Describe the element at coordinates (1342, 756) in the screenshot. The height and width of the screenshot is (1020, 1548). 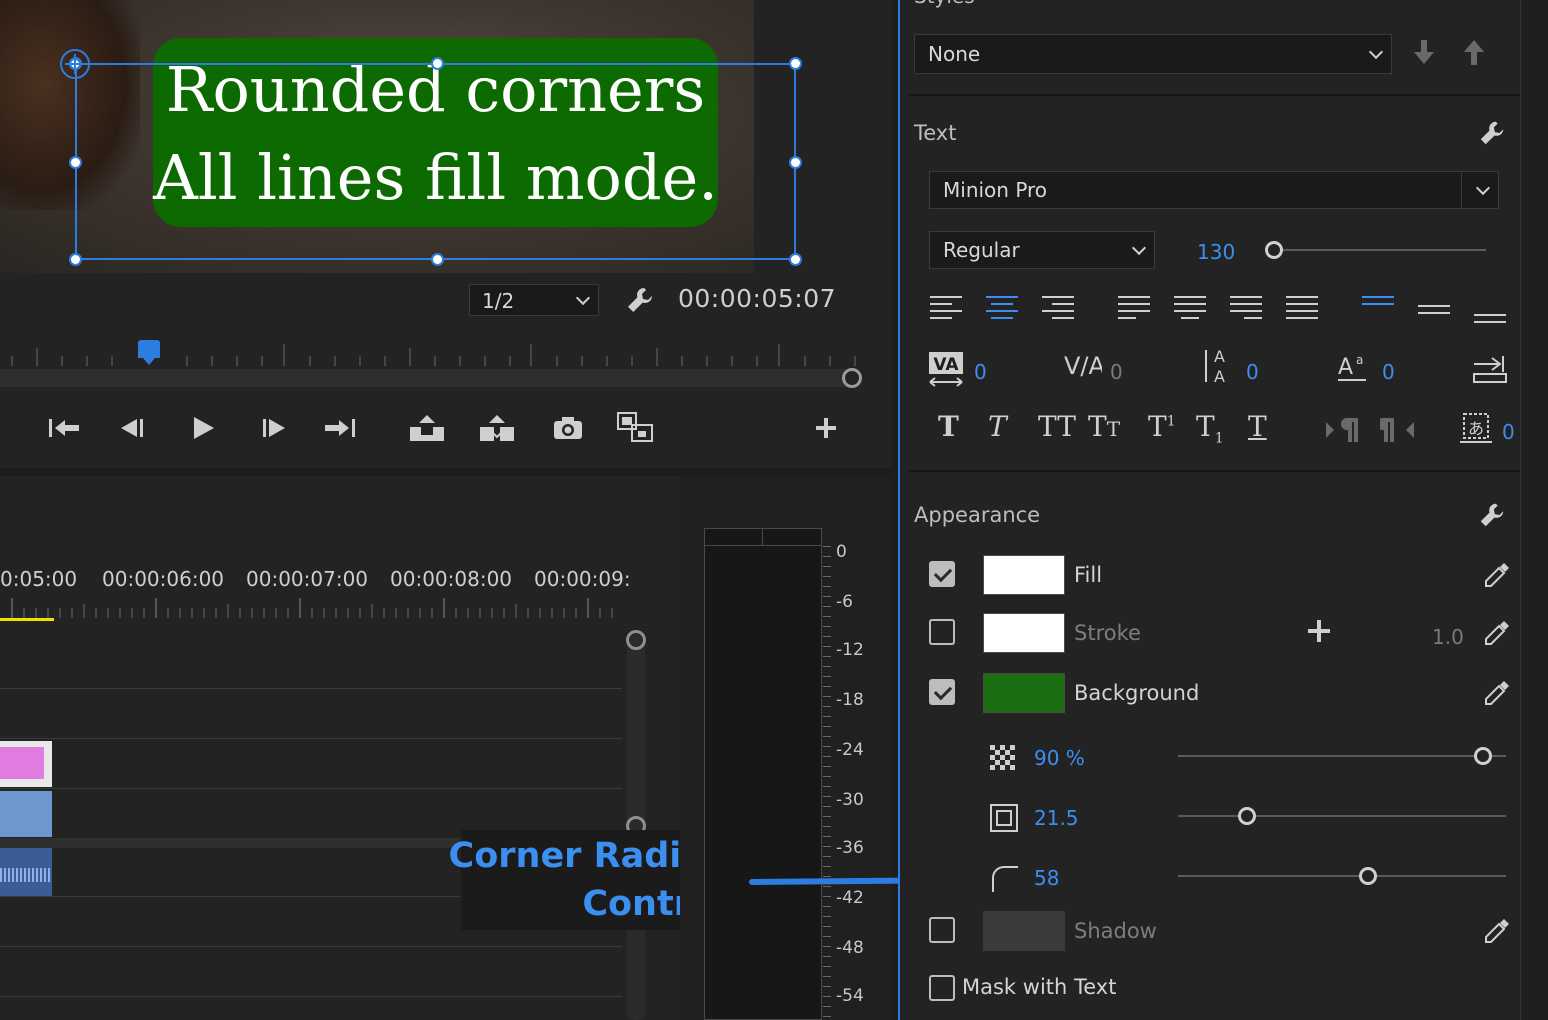
I see `background-opacity-slider` at that location.